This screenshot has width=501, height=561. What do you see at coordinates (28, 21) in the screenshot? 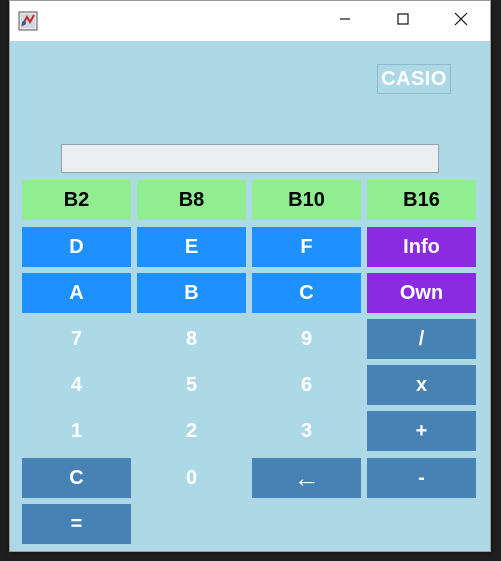
I see `java-app-icon` at bounding box center [28, 21].